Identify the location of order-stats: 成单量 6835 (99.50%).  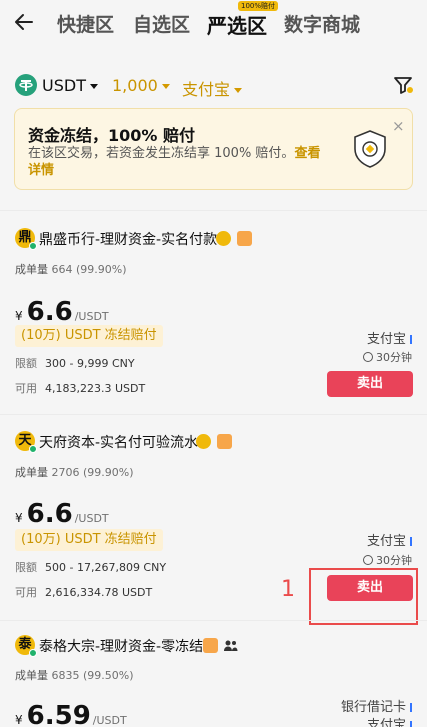
(74, 675).